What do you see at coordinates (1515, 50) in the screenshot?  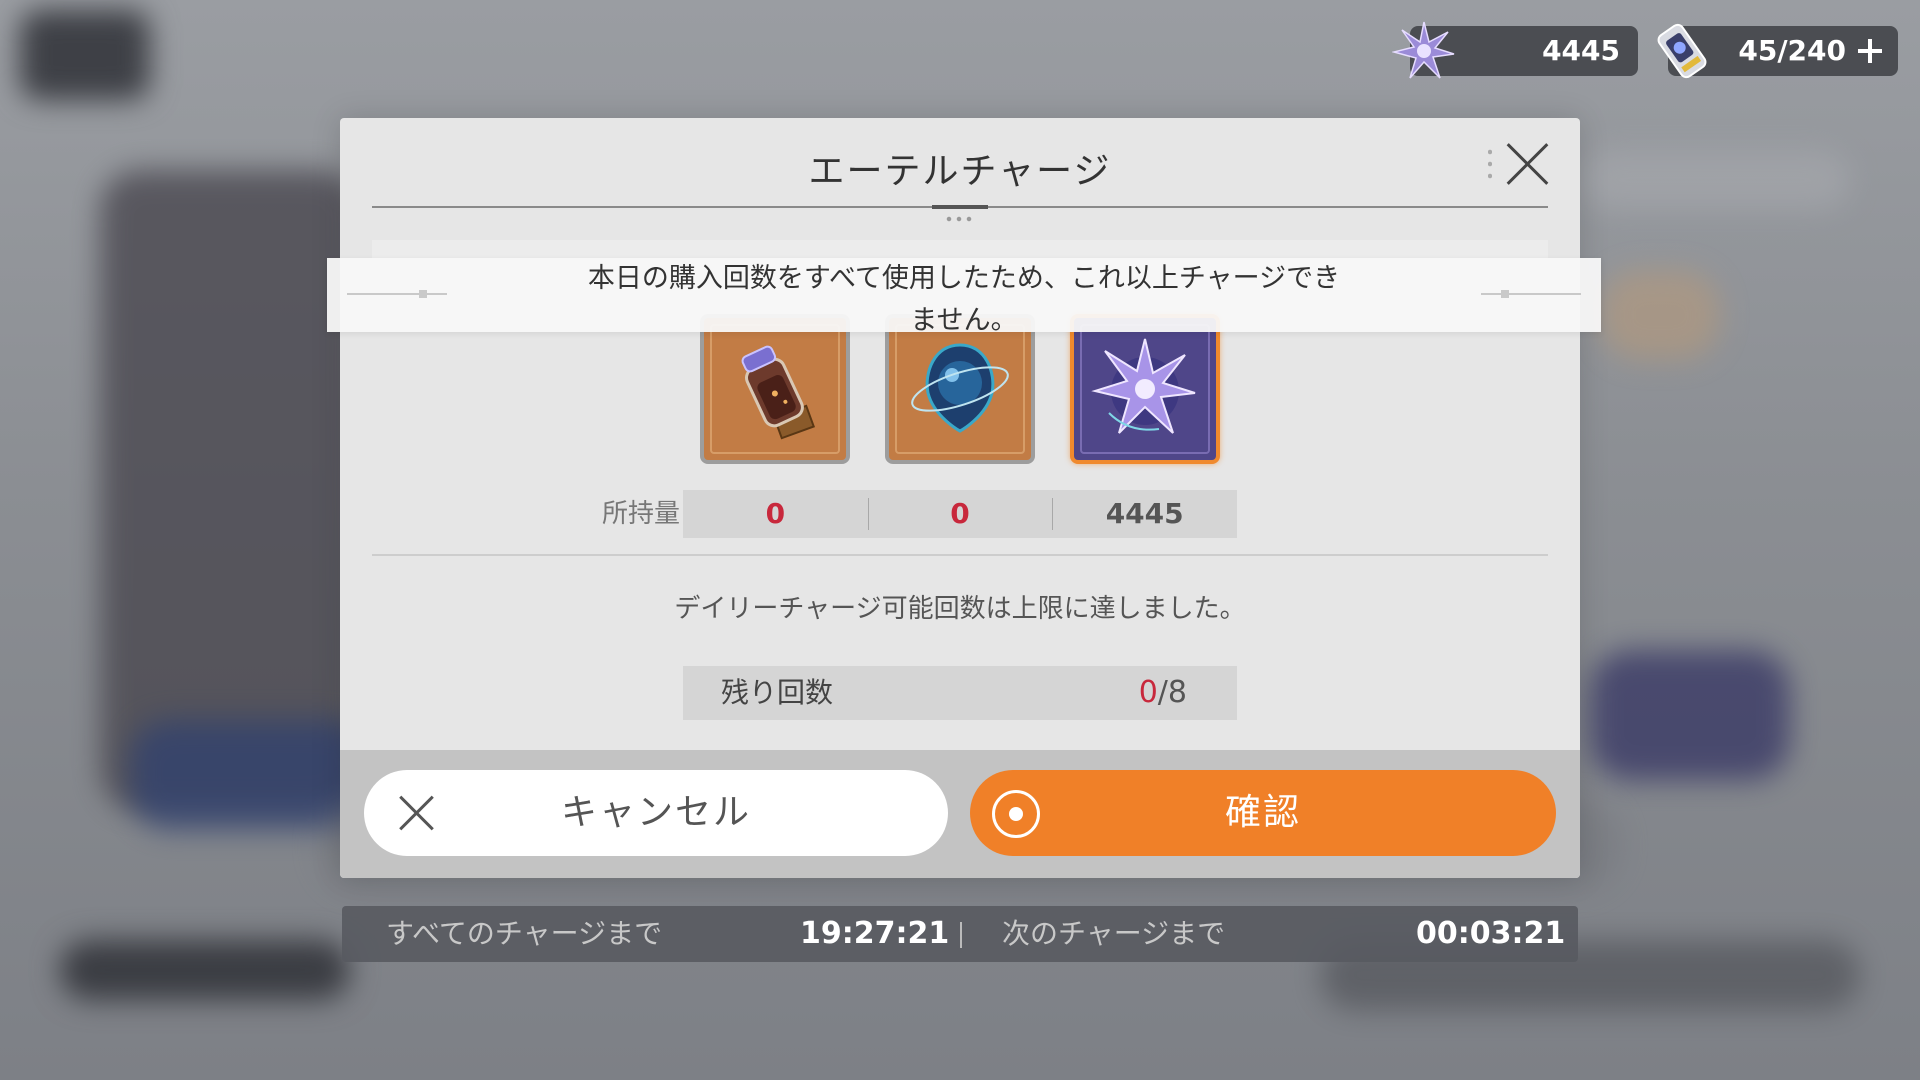 I see `crystal-currency: 4445` at bounding box center [1515, 50].